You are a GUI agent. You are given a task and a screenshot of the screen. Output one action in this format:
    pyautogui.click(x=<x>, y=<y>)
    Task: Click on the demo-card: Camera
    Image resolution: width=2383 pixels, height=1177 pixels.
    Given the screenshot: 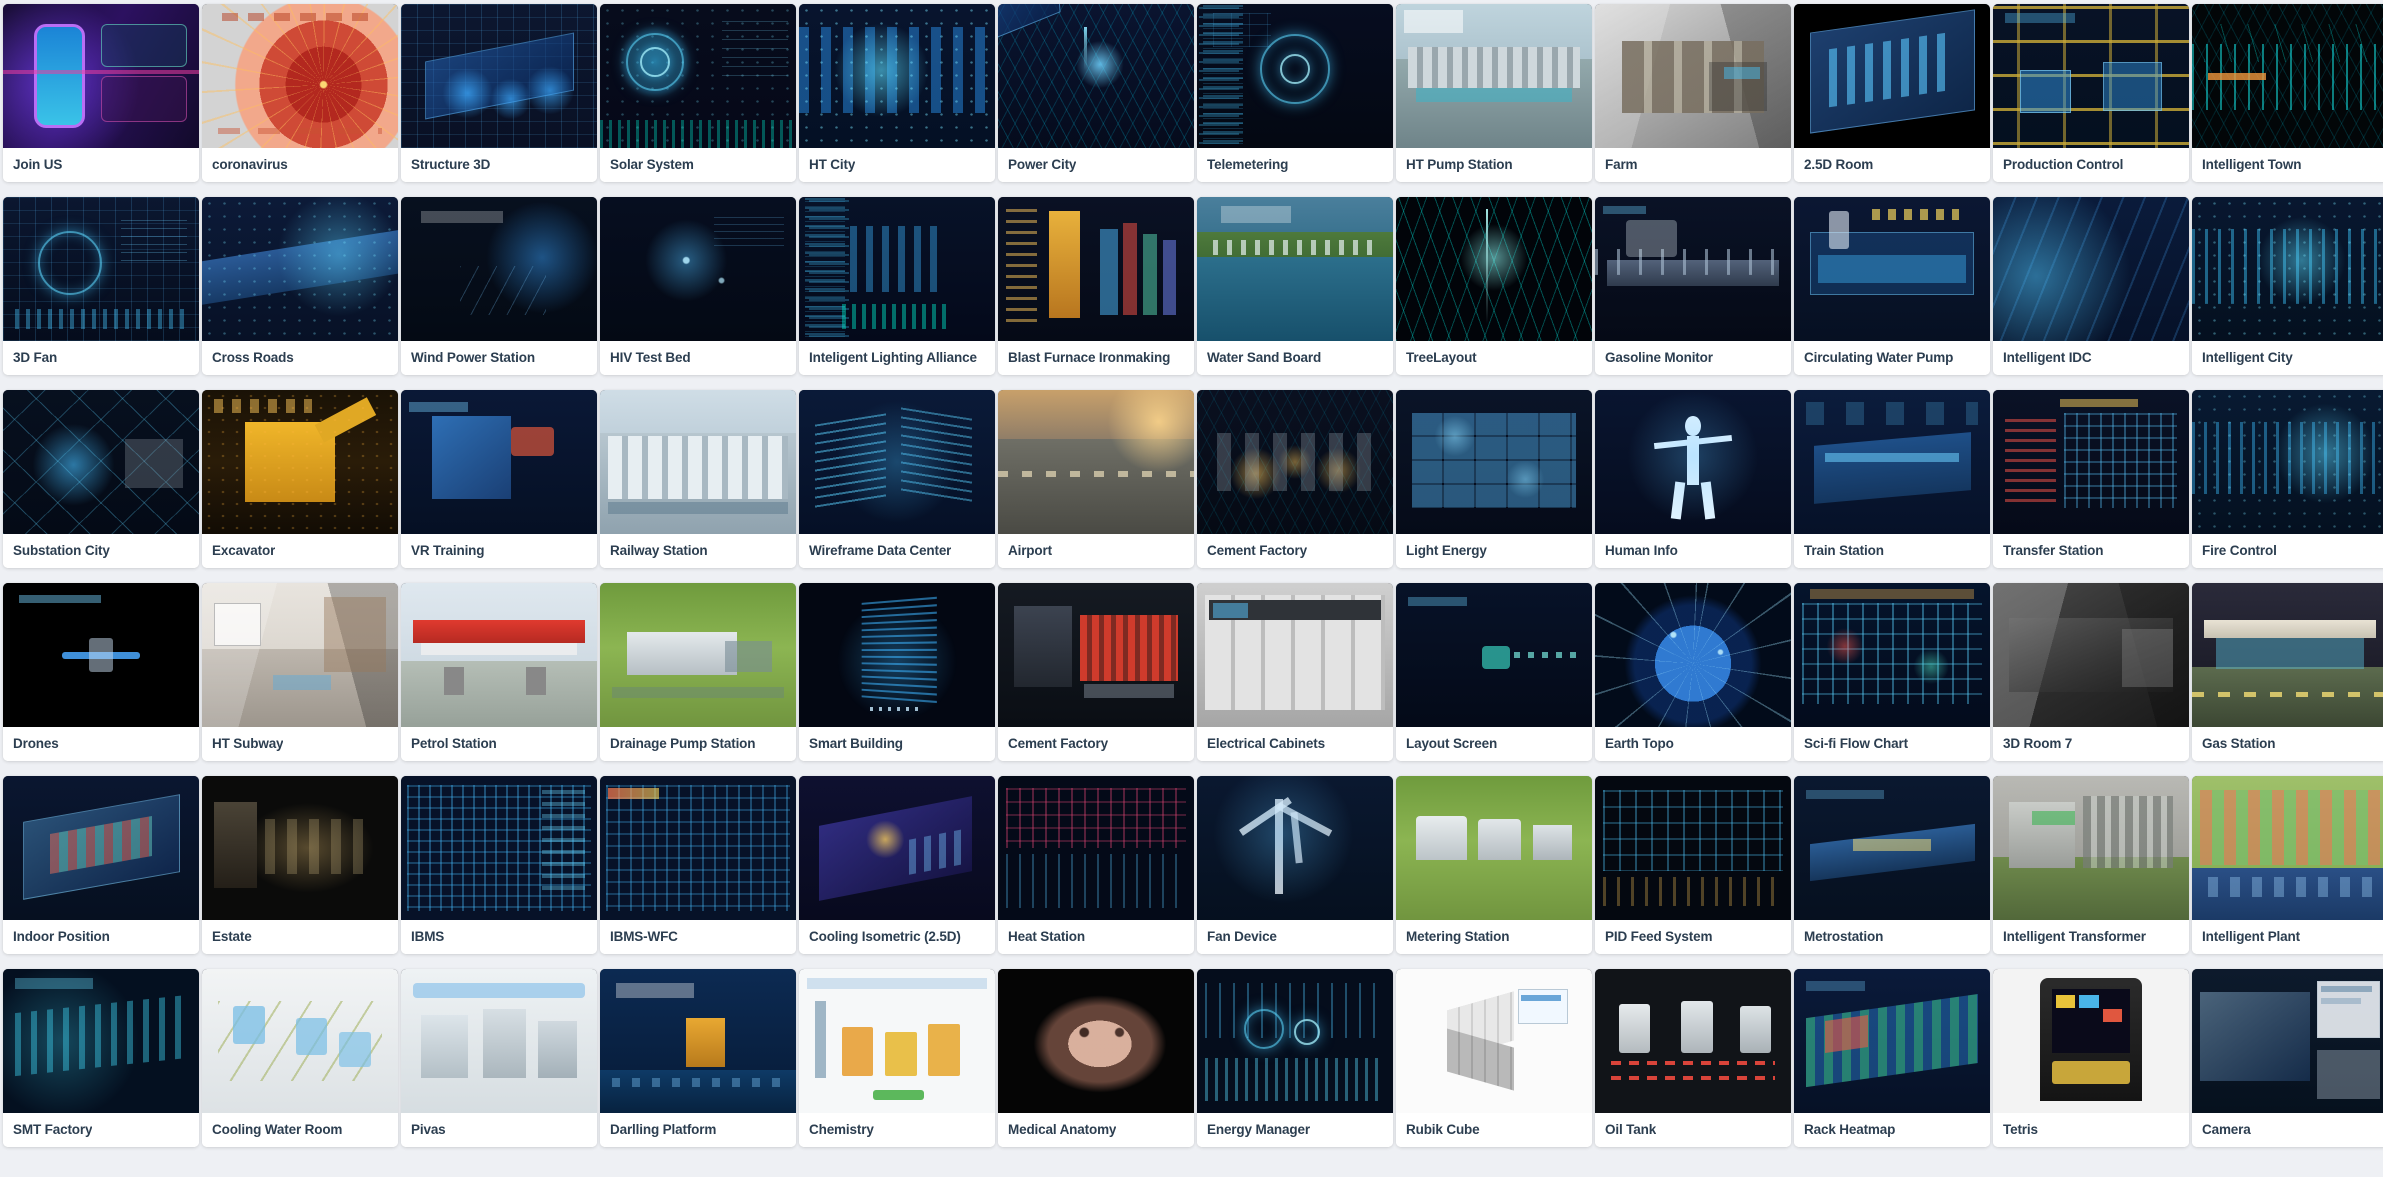 What is the action you would take?
    pyautogui.click(x=2287, y=1058)
    